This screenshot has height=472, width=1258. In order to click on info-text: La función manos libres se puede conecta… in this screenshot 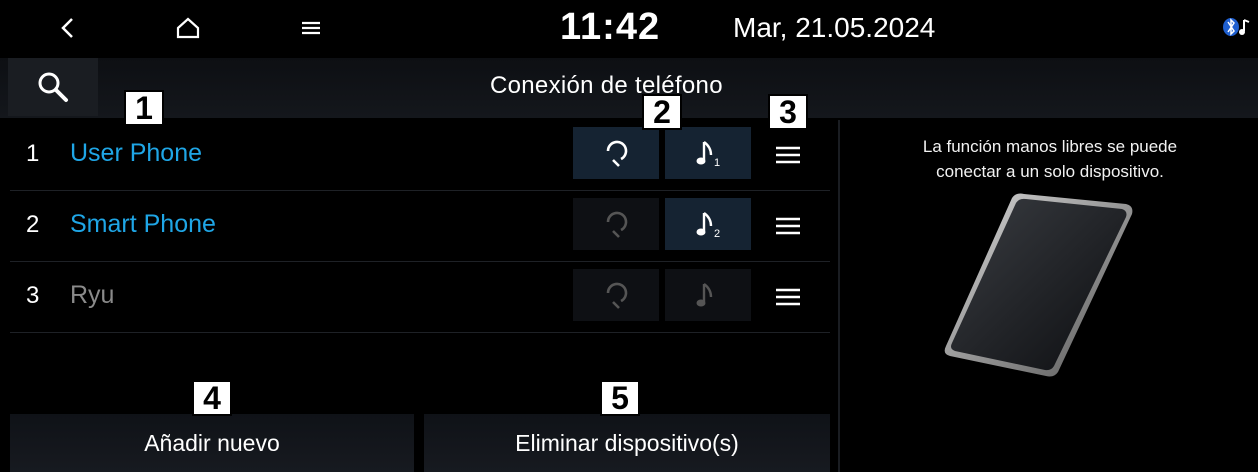, I will do `click(1049, 159)`.